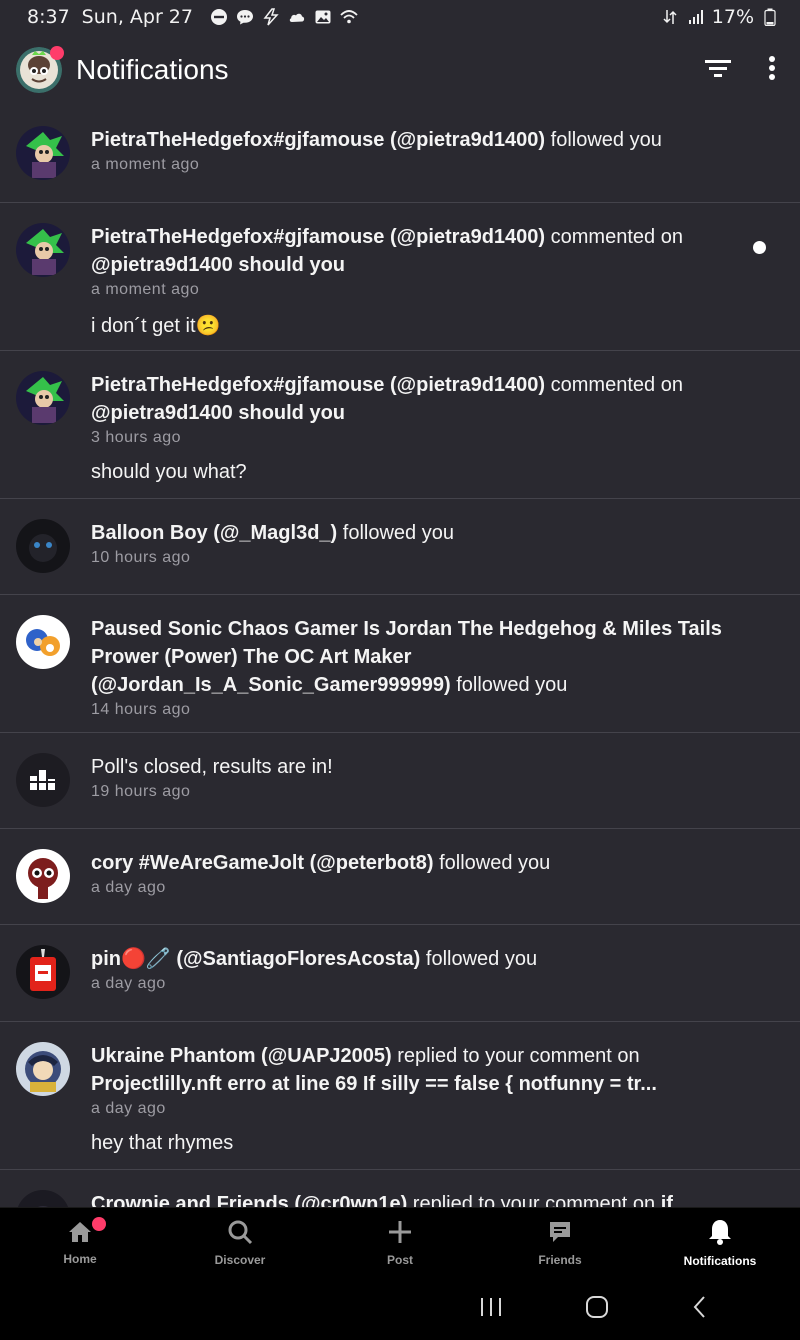  Describe the element at coordinates (772, 70) in the screenshot. I see `more-options-icon` at that location.